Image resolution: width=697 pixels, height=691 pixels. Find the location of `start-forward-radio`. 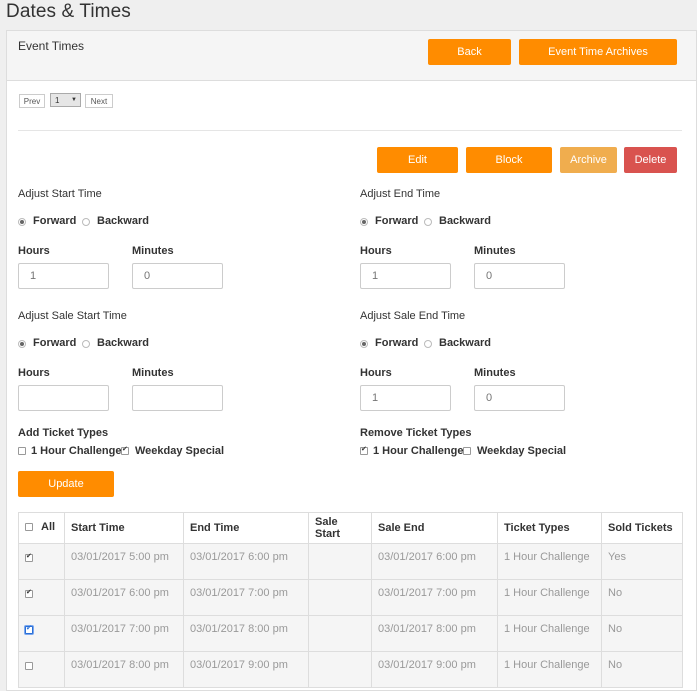

start-forward-radio is located at coordinates (22, 222).